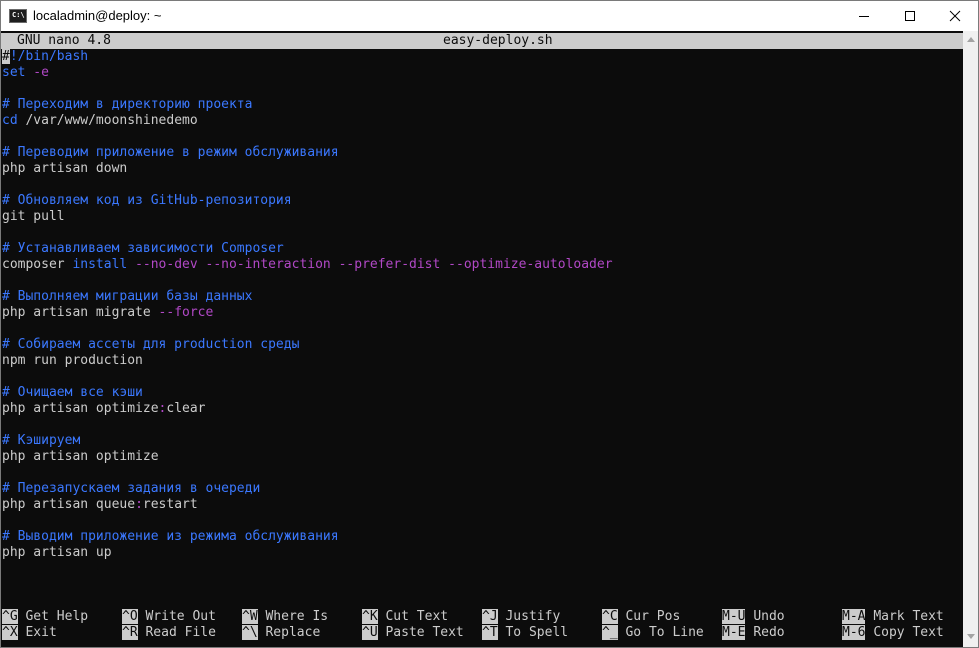 This screenshot has width=979, height=648. What do you see at coordinates (6, 56) in the screenshot?
I see `text-cursor: #` at bounding box center [6, 56].